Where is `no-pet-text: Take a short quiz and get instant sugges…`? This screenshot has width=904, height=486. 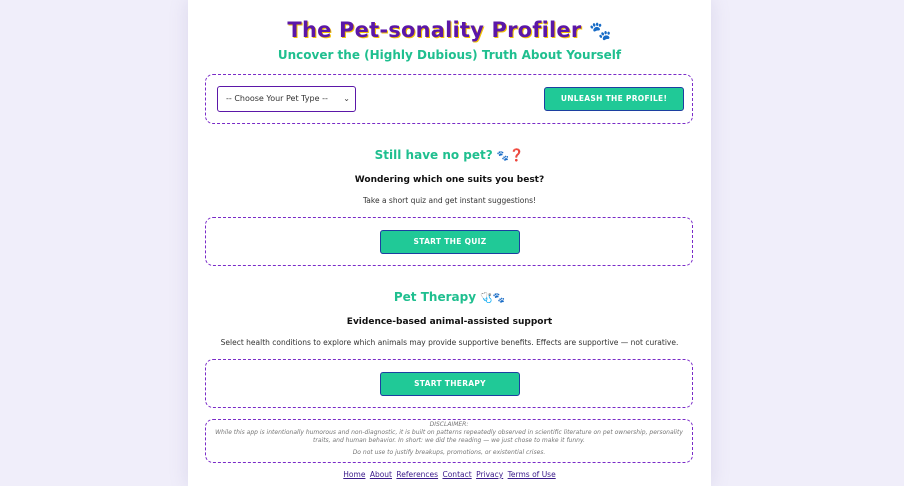
no-pet-text: Take a short quiz and get instant sugges… is located at coordinates (449, 200).